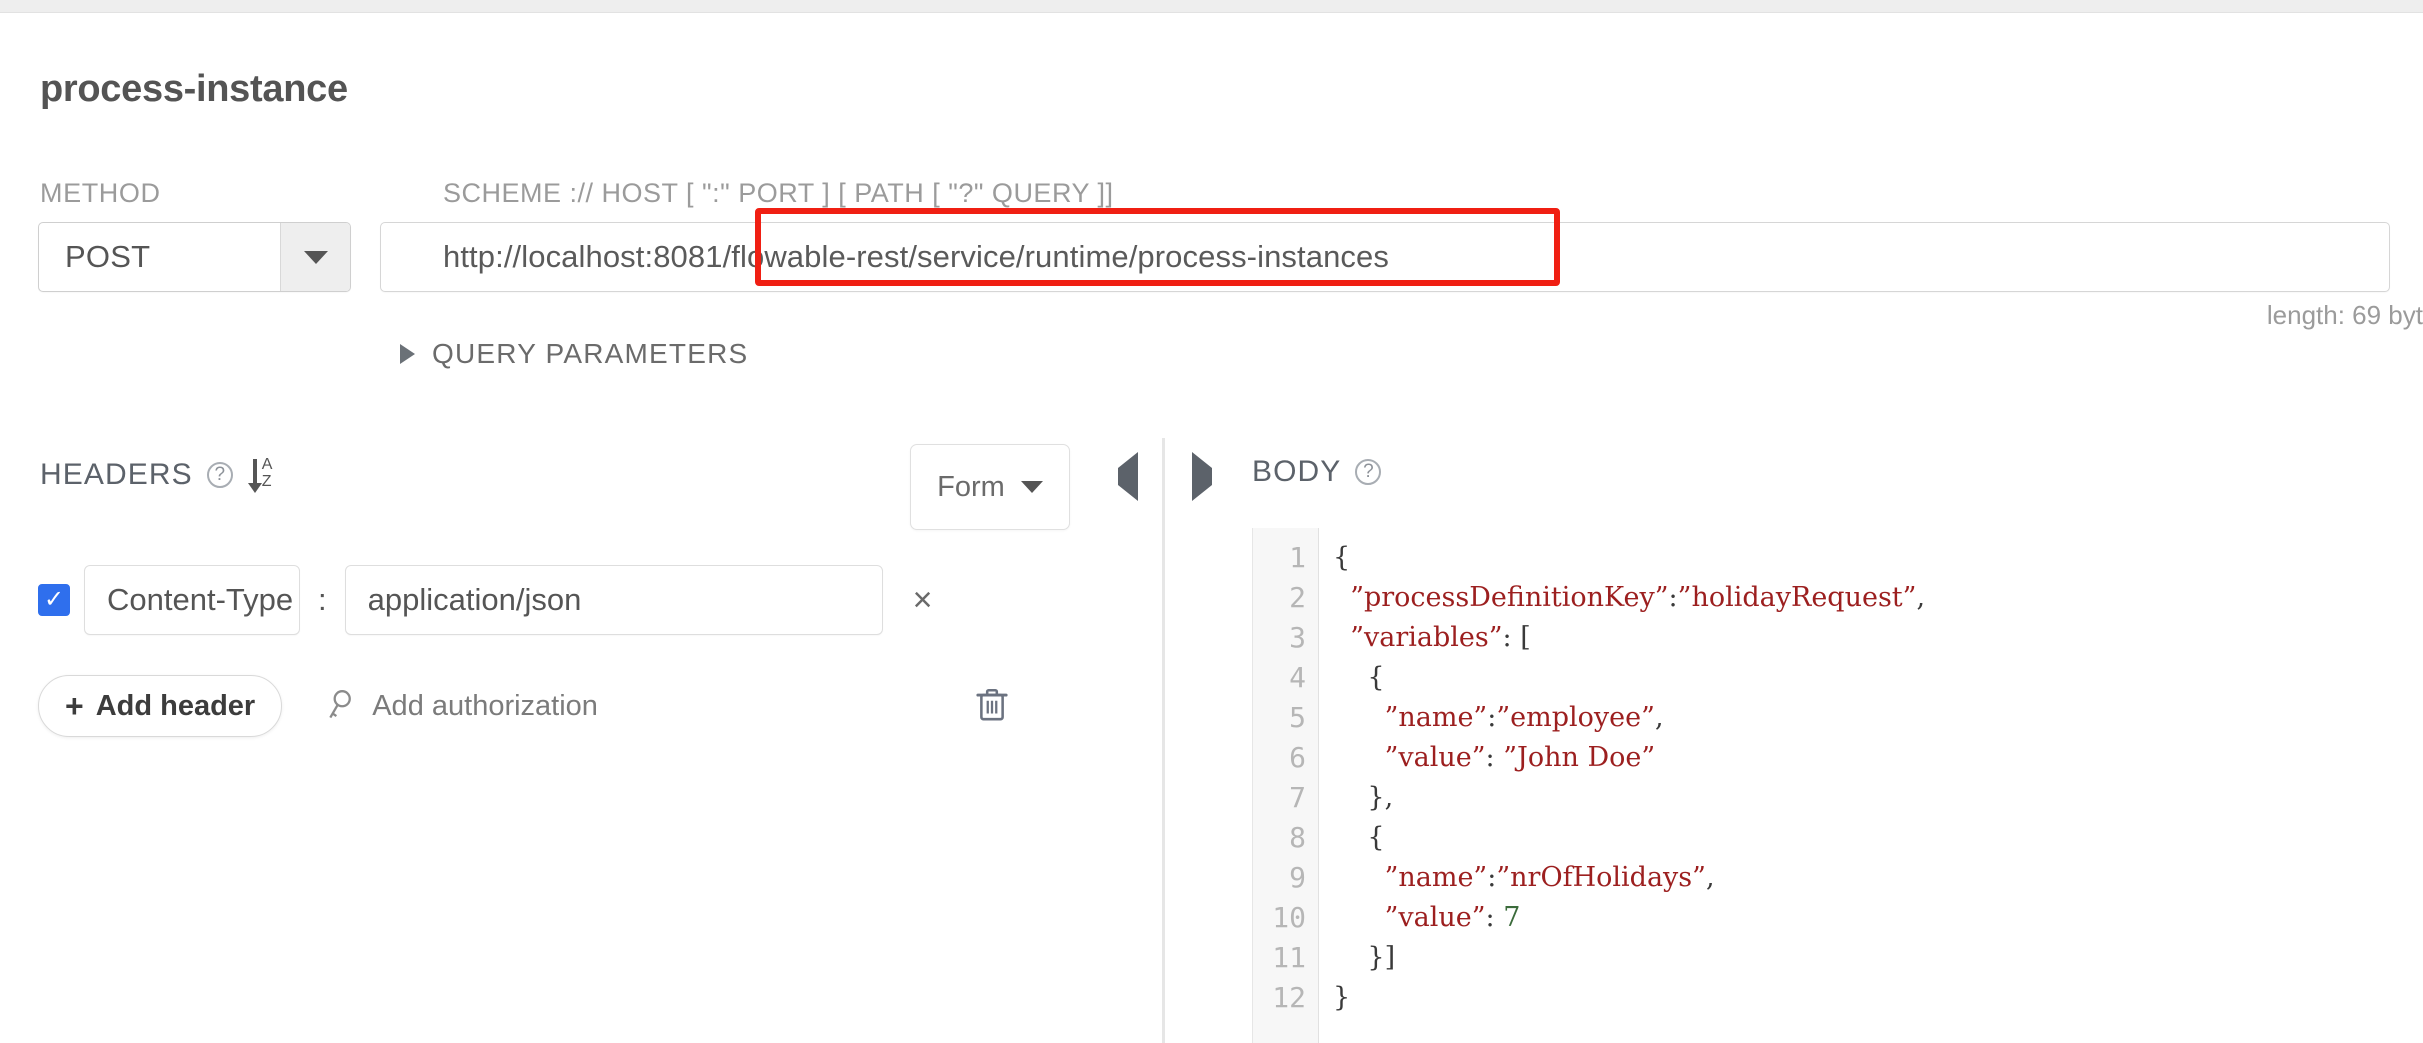  Describe the element at coordinates (54, 600) in the screenshot. I see `header-enabled-checkbox: ✓` at that location.